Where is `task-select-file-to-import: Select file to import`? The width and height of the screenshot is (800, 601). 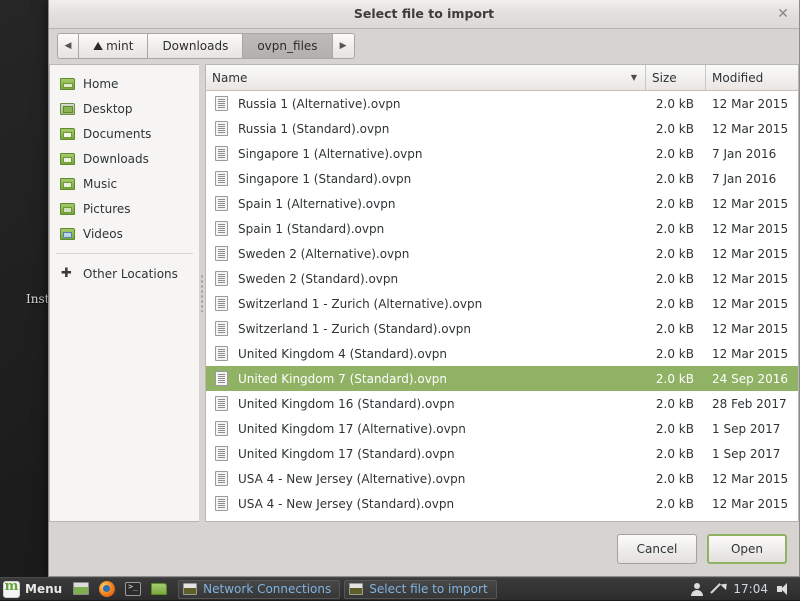
task-select-file-to-import: Select file to import is located at coordinates (420, 589).